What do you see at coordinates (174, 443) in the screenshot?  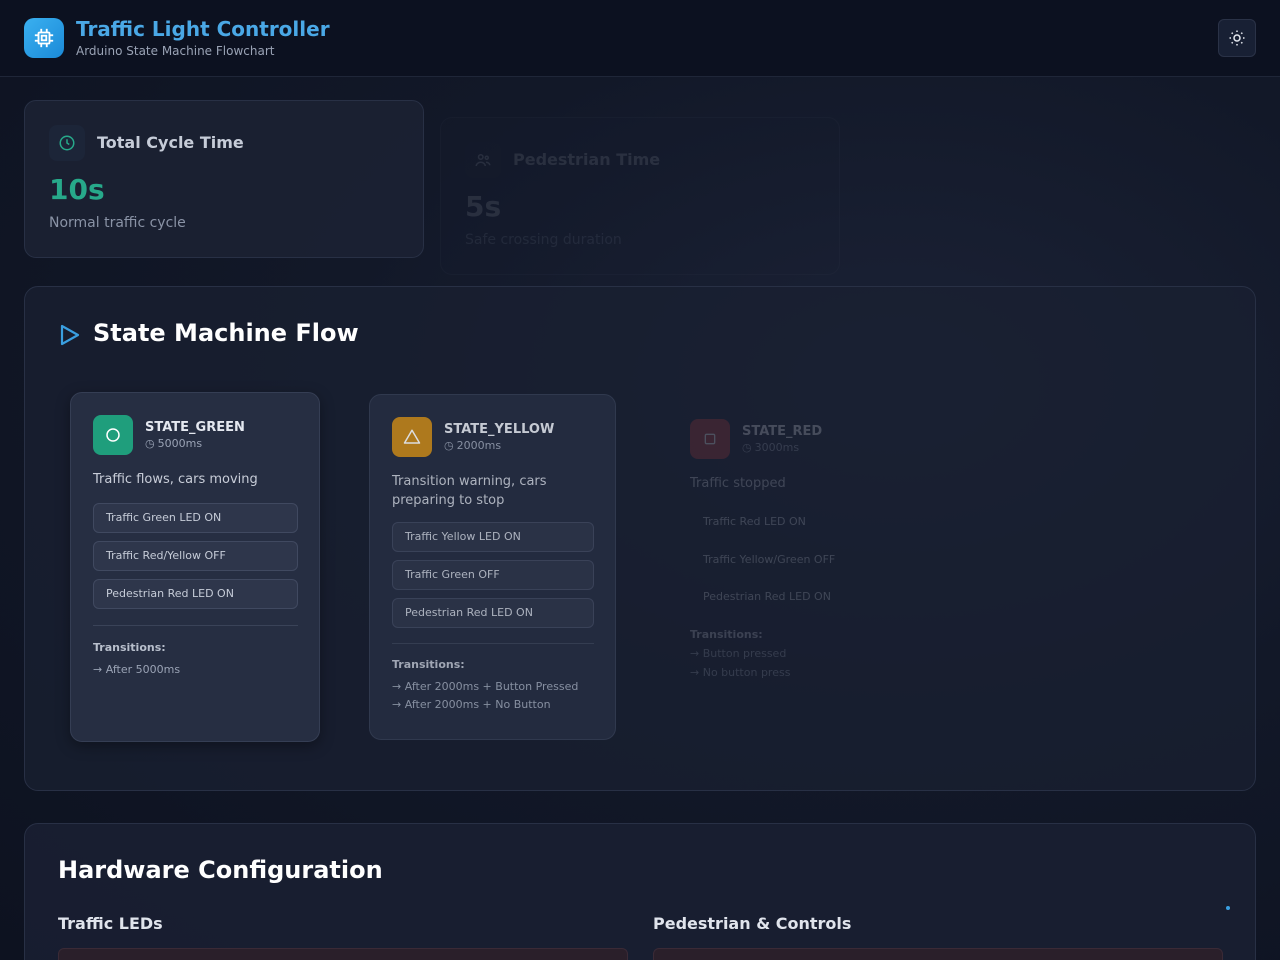 I see `state-duration: ◷ 5000ms` at bounding box center [174, 443].